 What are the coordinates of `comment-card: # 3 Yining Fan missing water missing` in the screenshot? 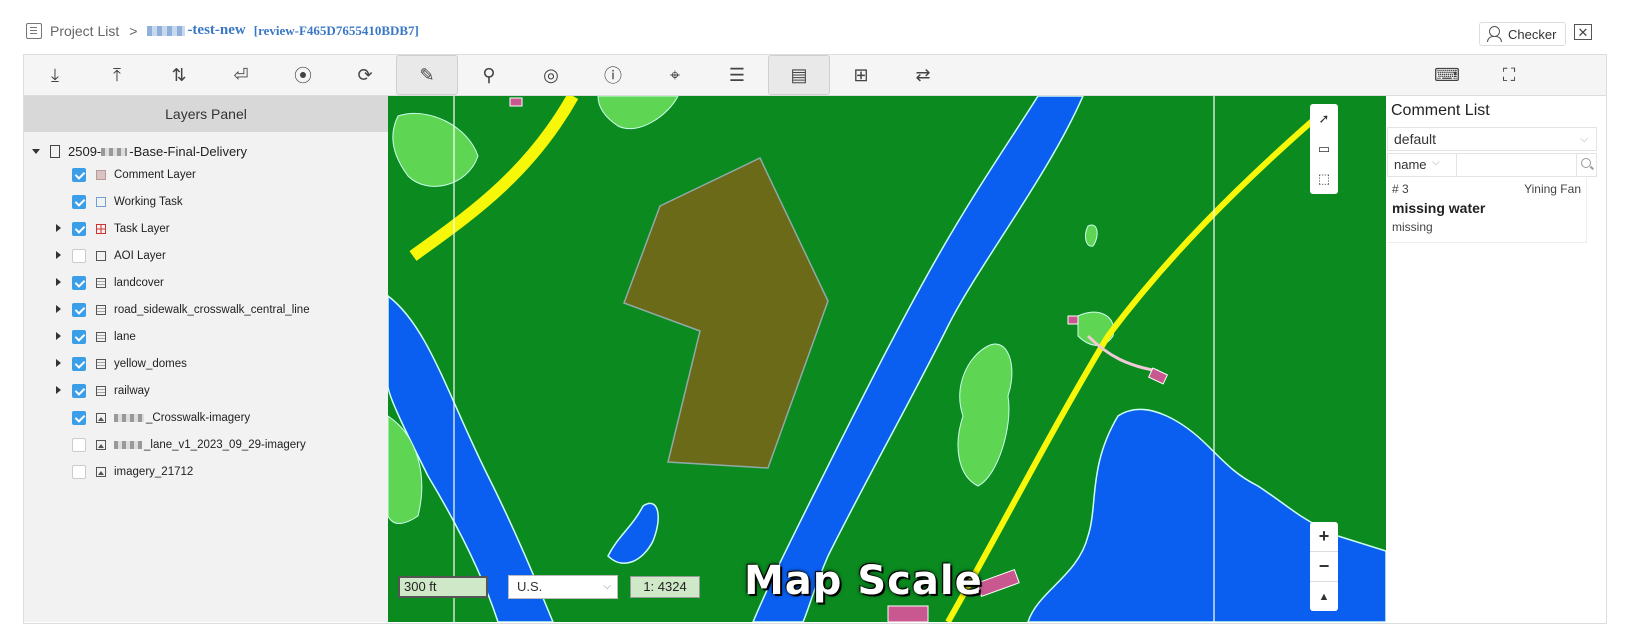 It's located at (1487, 210).